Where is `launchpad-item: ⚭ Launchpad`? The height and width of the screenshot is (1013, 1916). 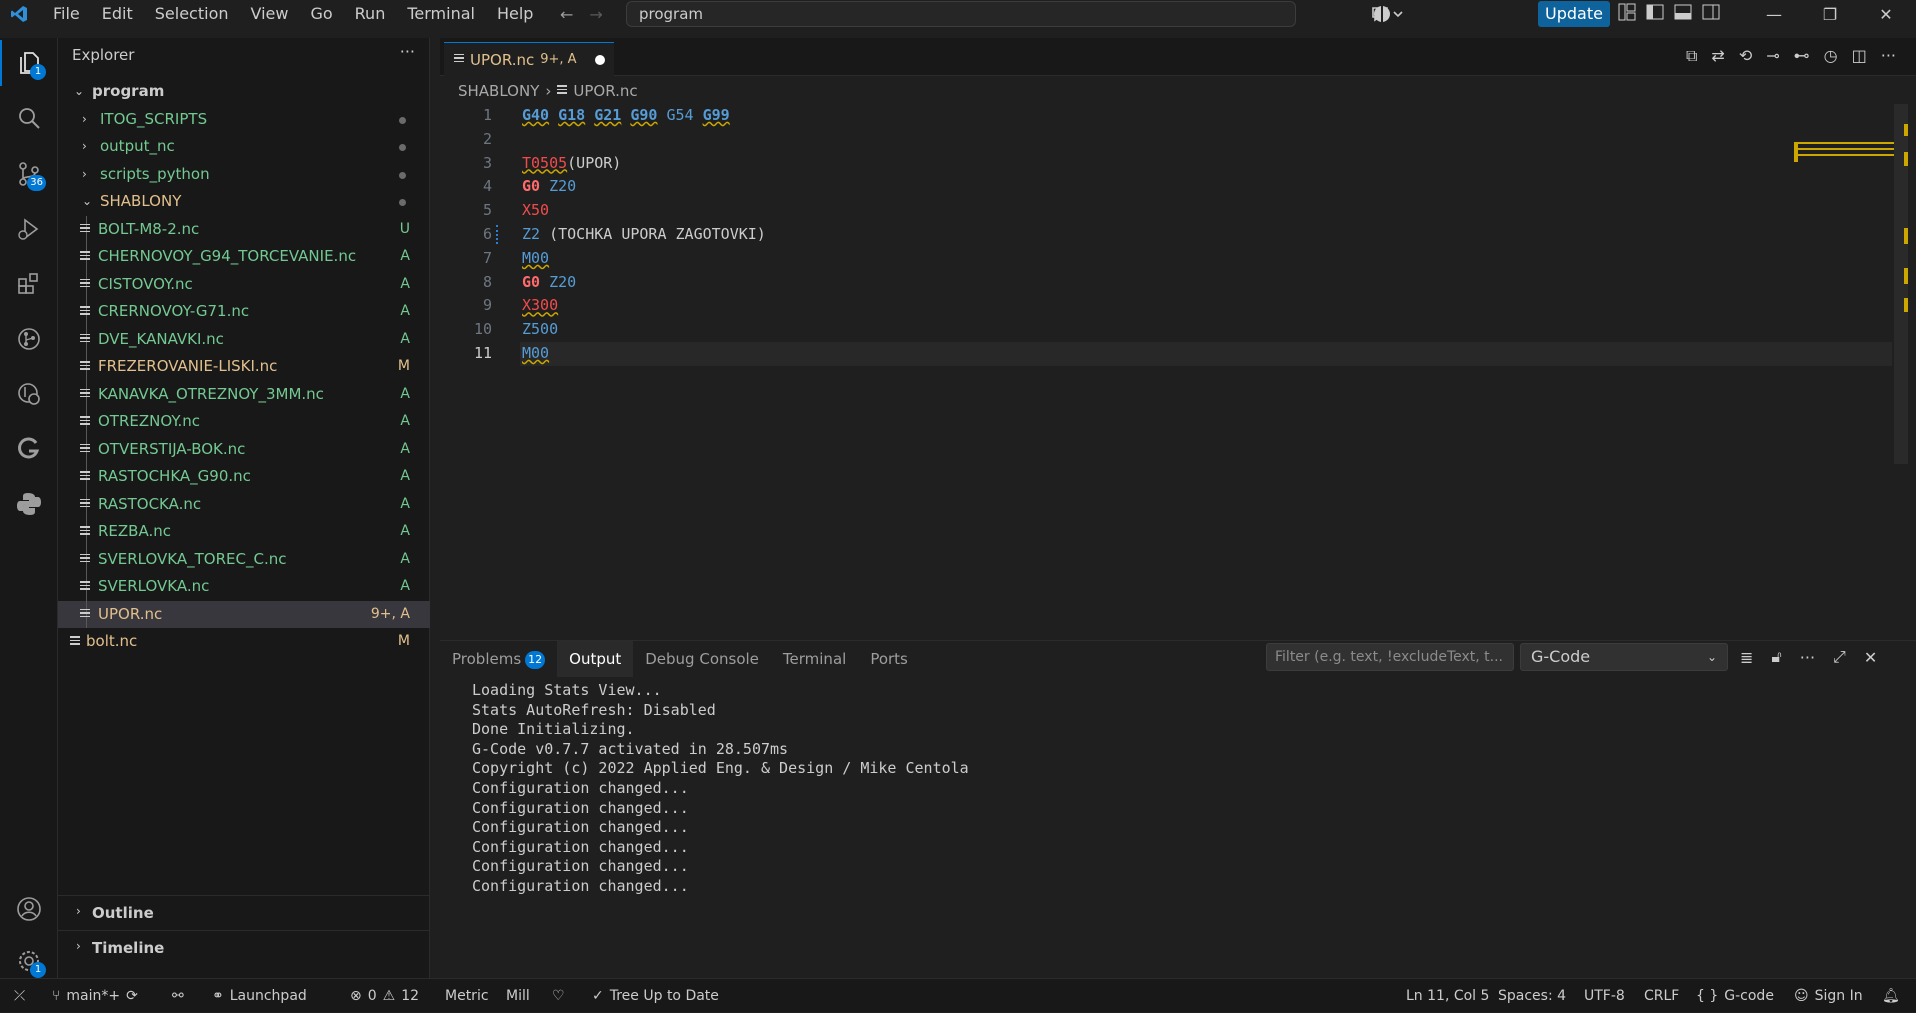
launchpad-item: ⚭ Launchpad is located at coordinates (259, 996).